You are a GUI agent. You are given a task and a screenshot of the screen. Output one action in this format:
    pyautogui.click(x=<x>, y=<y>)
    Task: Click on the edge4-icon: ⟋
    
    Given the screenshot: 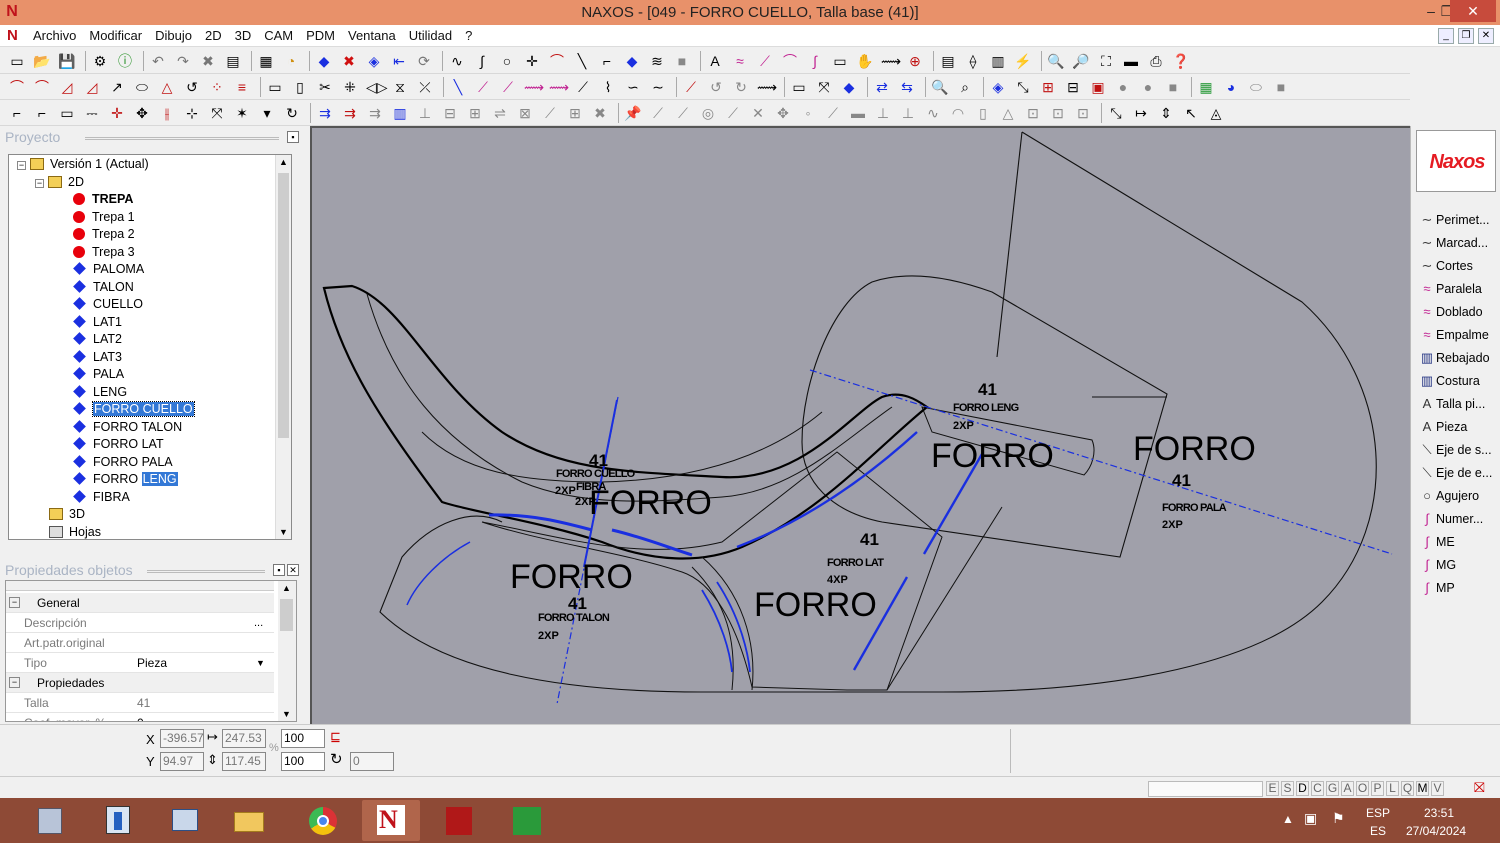 What is the action you would take?
    pyautogui.click(x=833, y=113)
    